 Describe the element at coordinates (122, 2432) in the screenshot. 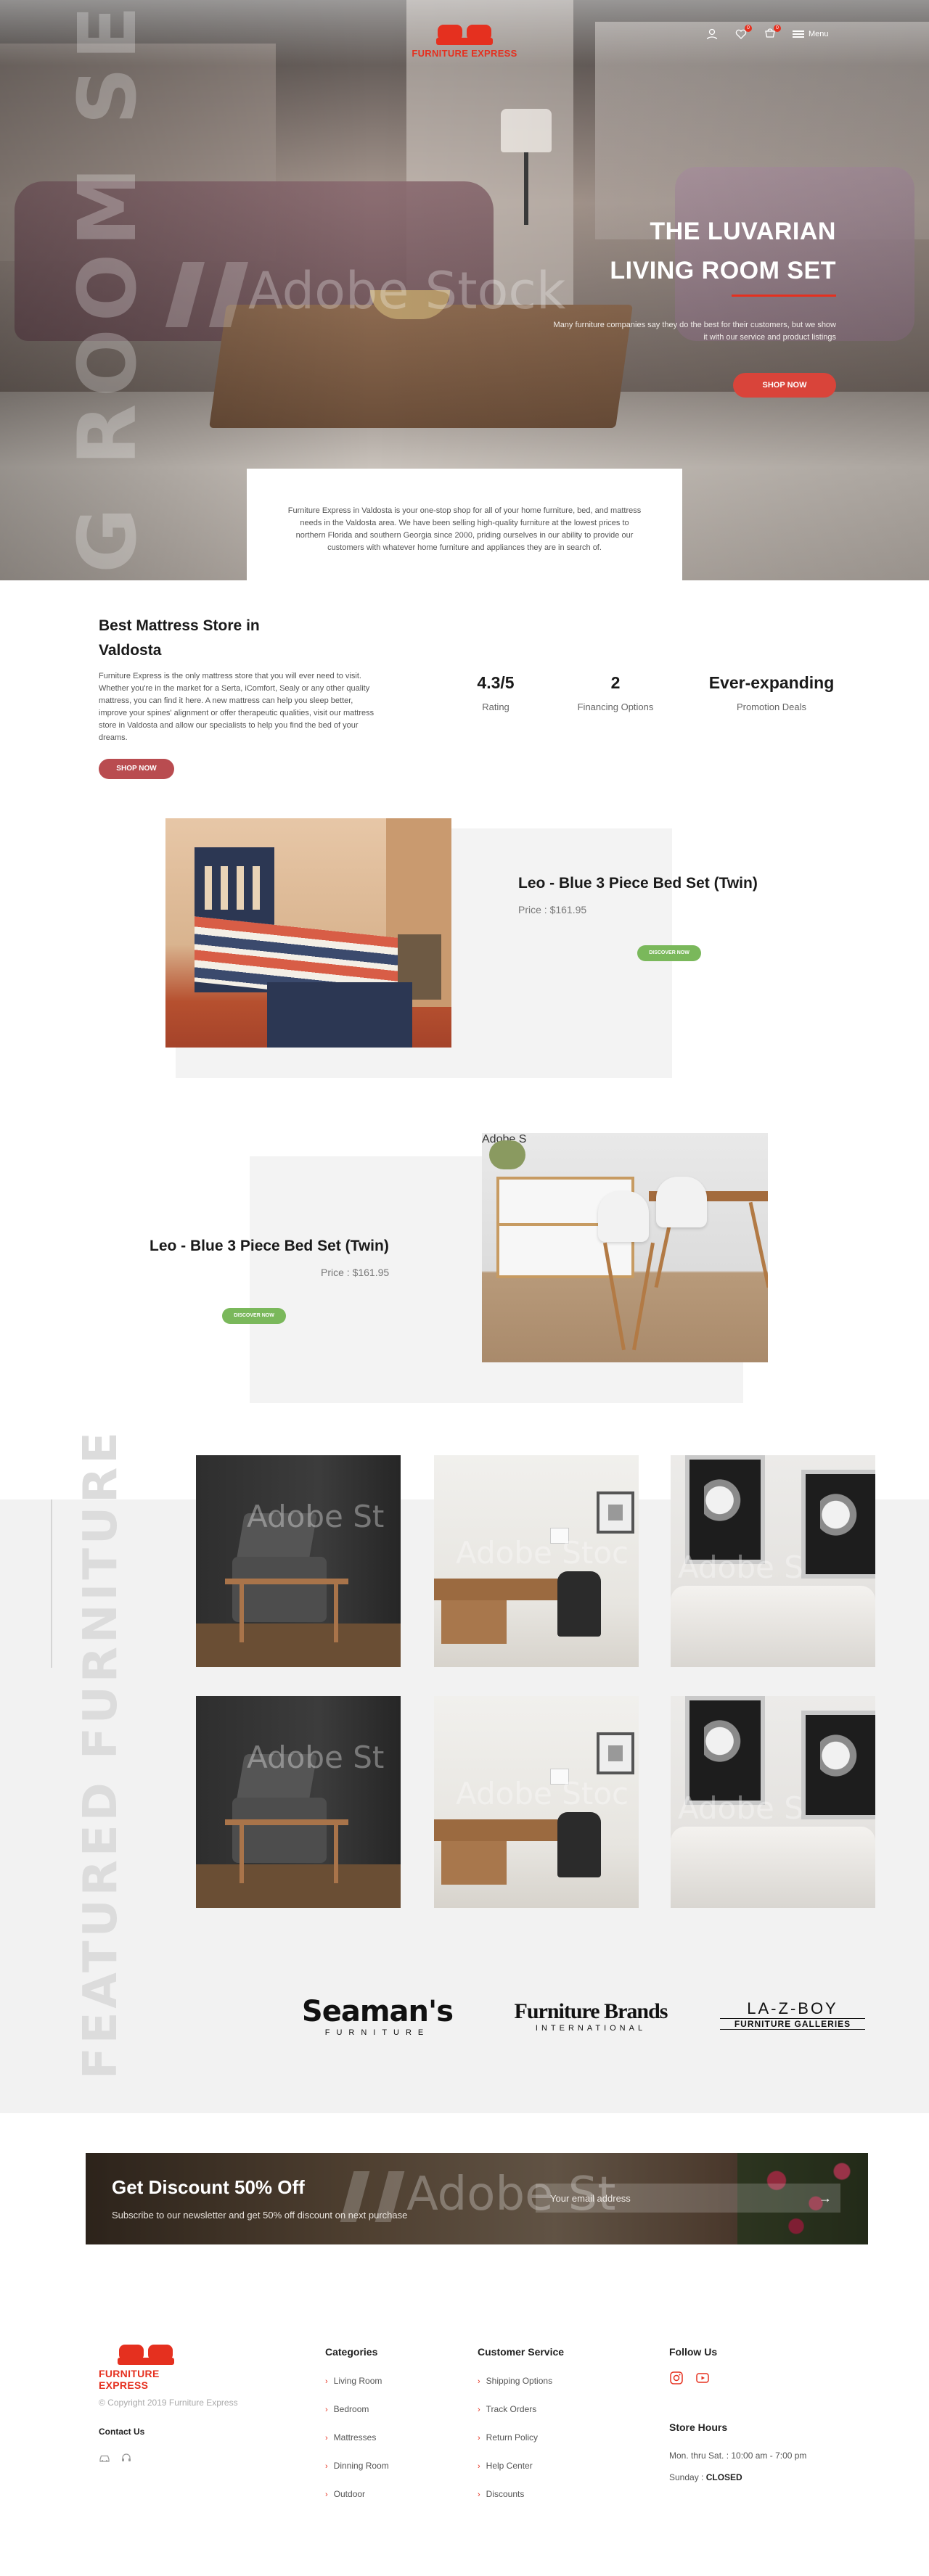

I see `contact-title: Contact Us` at that location.